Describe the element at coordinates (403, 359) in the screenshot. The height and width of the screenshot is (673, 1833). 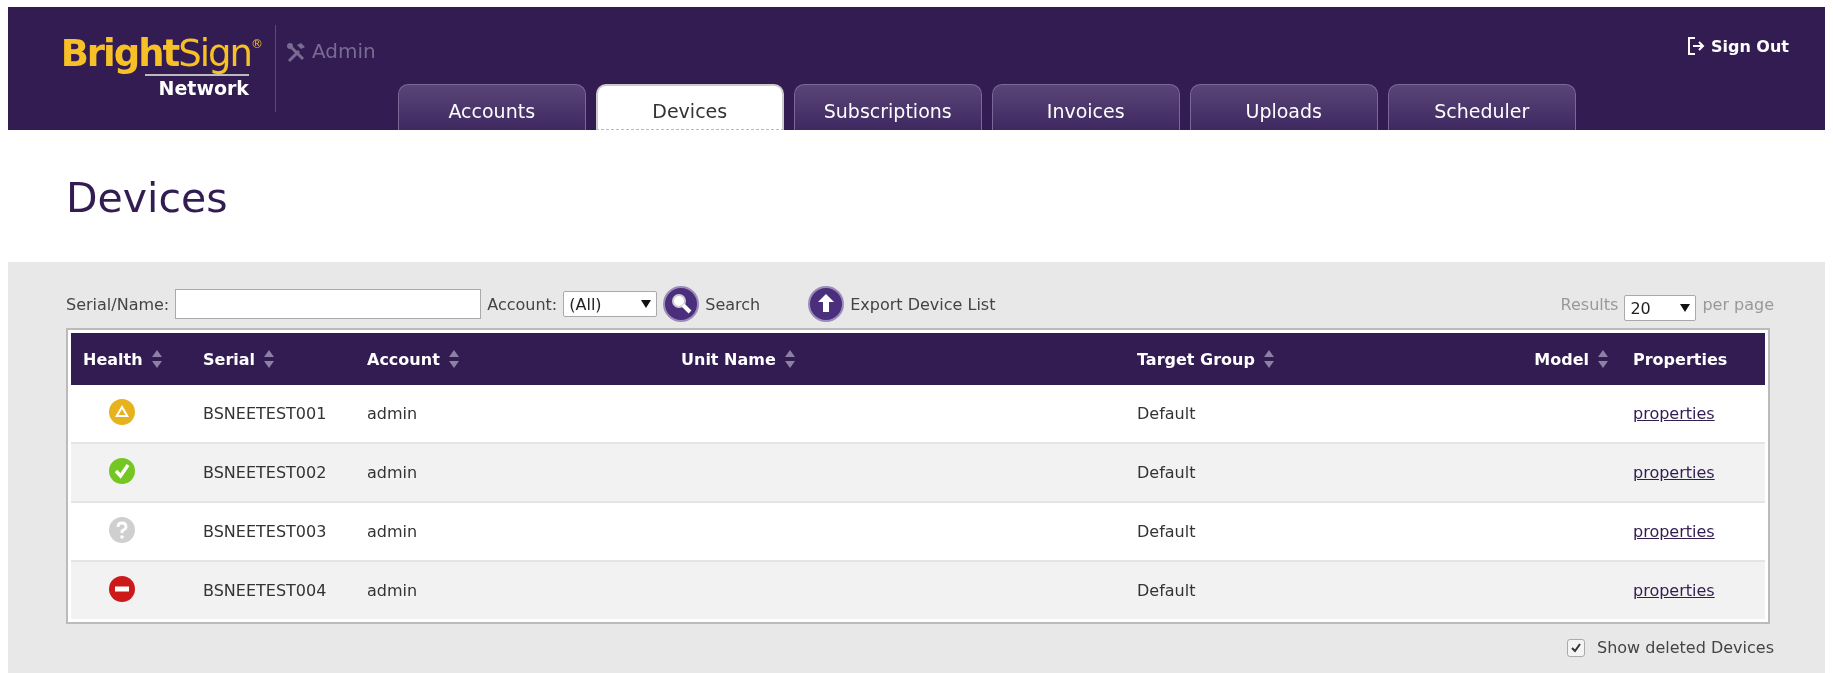
I see `column-header: Account` at that location.